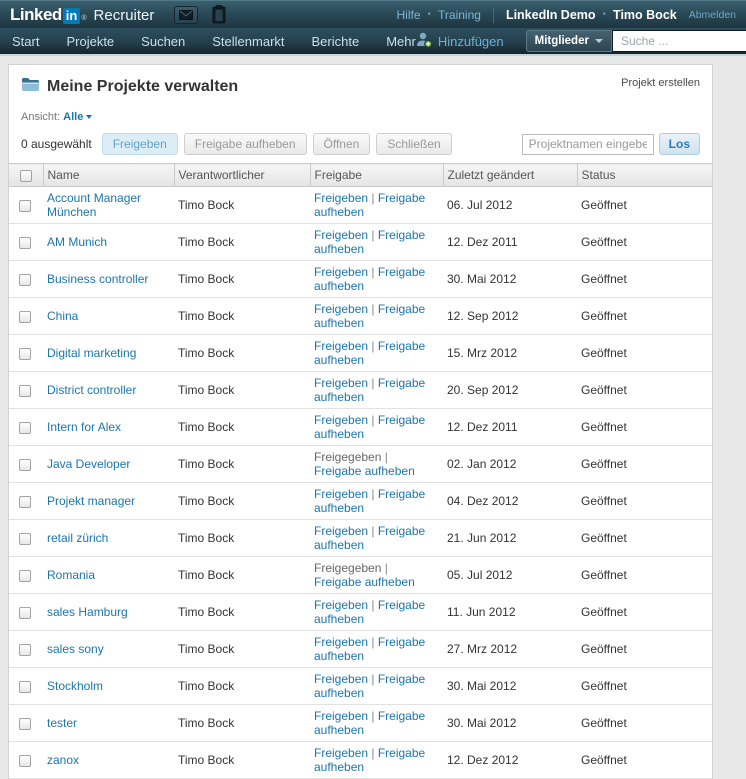 This screenshot has width=746, height=779. Describe the element at coordinates (219, 14) in the screenshot. I see `clipboard-icon` at that location.